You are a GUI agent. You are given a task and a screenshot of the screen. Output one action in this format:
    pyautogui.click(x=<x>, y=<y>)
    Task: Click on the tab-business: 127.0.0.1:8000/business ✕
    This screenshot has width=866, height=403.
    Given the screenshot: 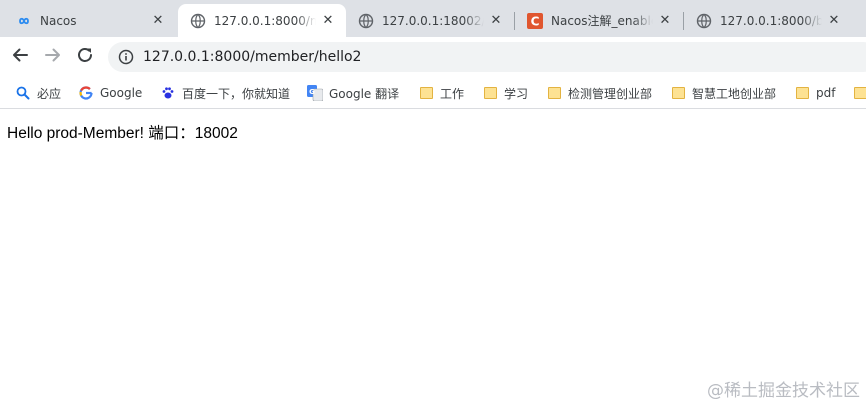 What is the action you would take?
    pyautogui.click(x=768, y=20)
    